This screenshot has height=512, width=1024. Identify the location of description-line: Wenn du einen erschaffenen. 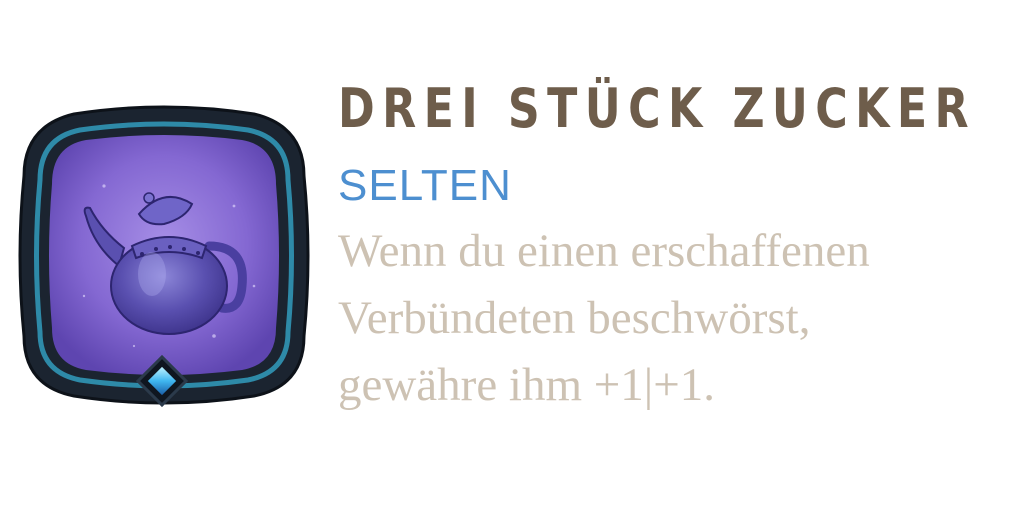
(604, 251).